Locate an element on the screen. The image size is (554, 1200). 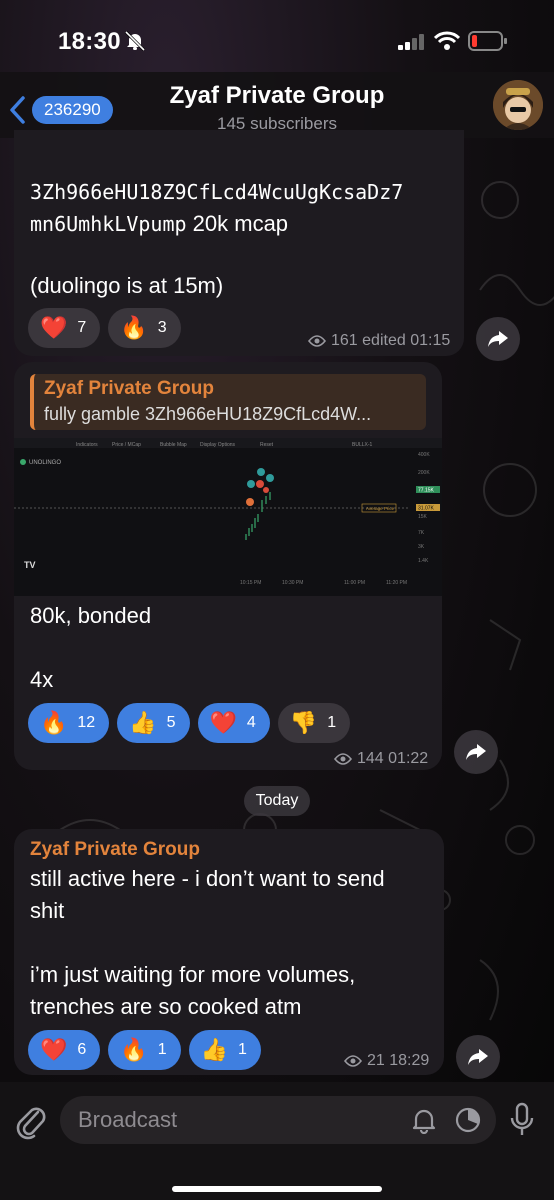
message-text-line: i’m just waiting for more volumes, is located at coordinates (193, 974).